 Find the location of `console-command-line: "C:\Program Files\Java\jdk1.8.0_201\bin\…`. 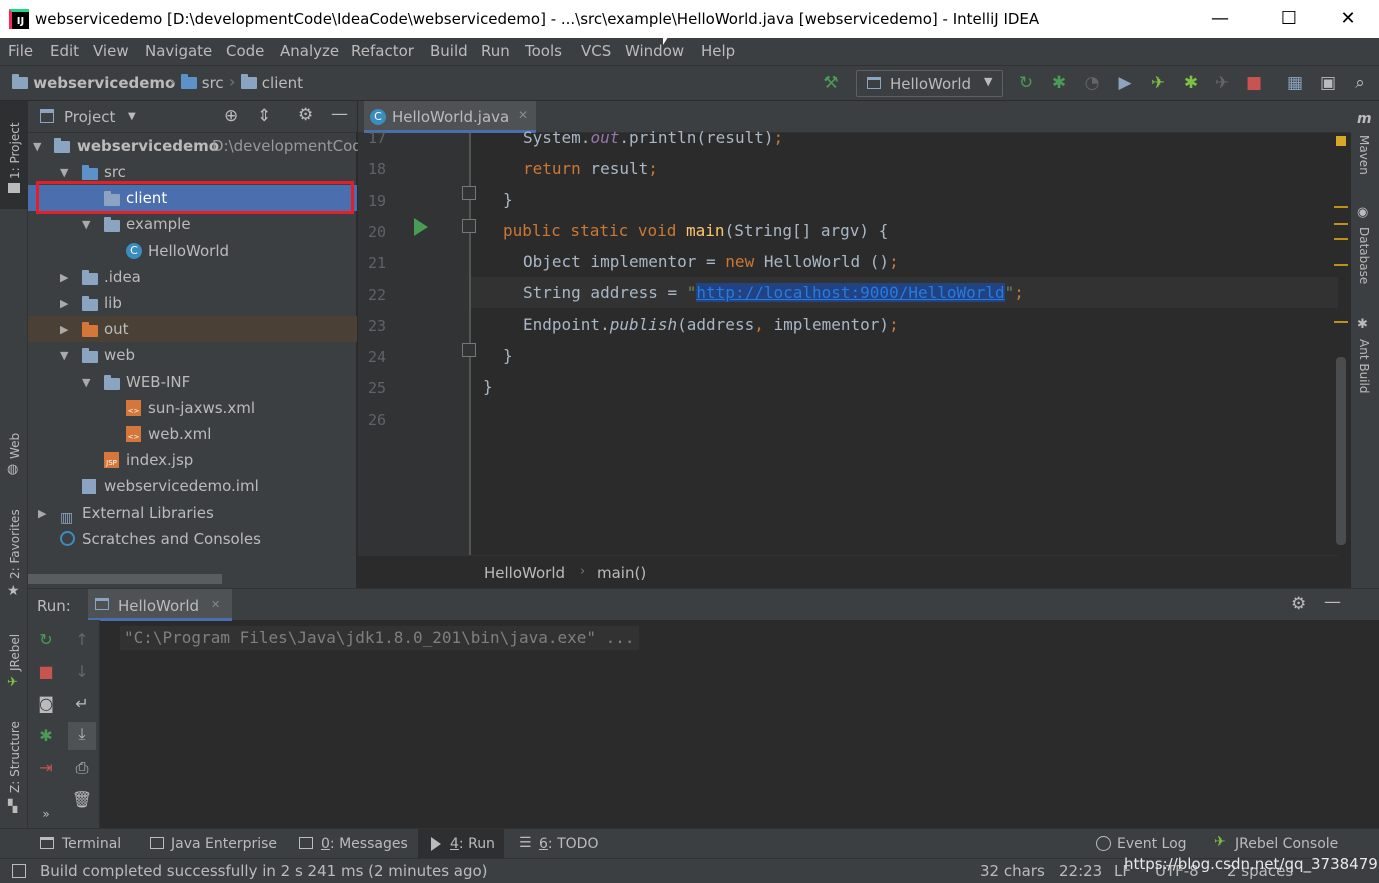

console-command-line: "C:\Program Files\Java\jdk1.8.0_201\bin\… is located at coordinates (379, 638).